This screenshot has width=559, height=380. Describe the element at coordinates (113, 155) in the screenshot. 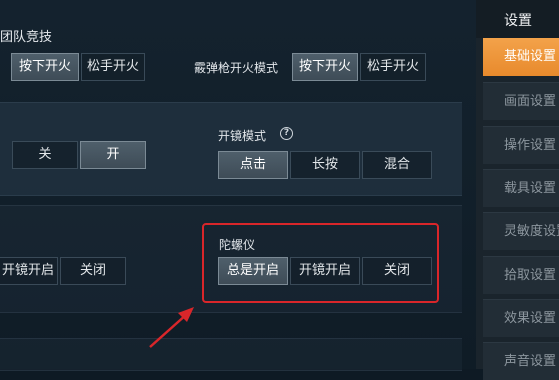

I see `toggle-on-option: 开` at that location.